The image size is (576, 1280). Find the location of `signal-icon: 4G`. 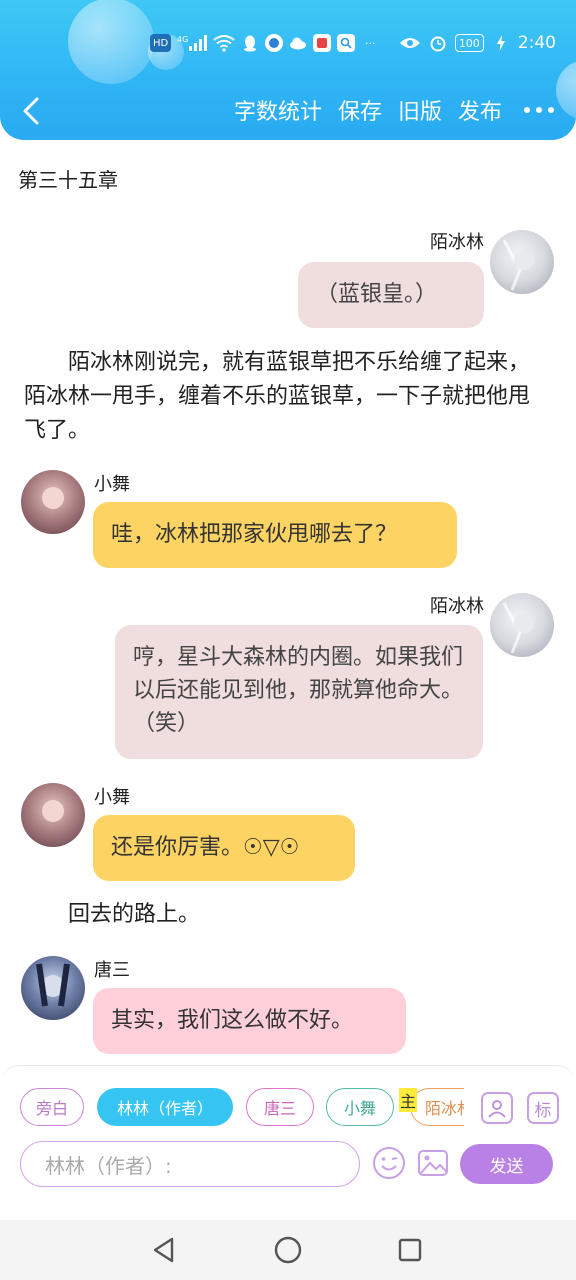

signal-icon: 4G is located at coordinates (192, 43).